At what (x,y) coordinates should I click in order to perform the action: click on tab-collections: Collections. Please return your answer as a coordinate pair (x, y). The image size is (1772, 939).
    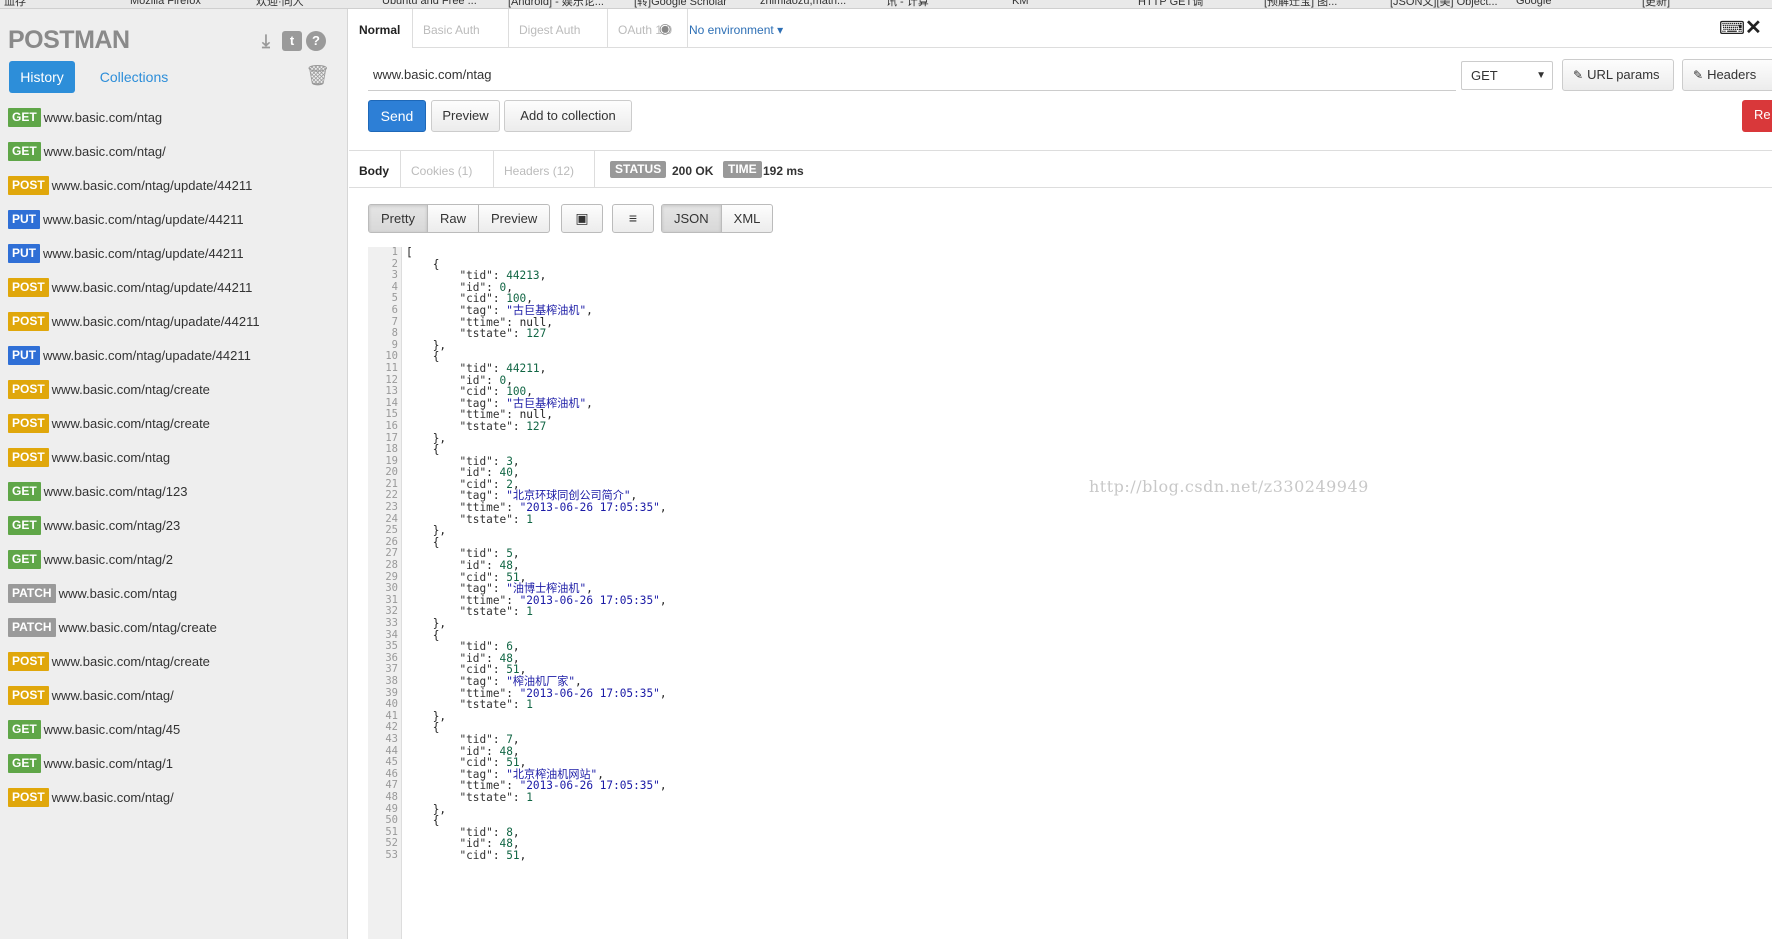
    Looking at the image, I should click on (134, 77).